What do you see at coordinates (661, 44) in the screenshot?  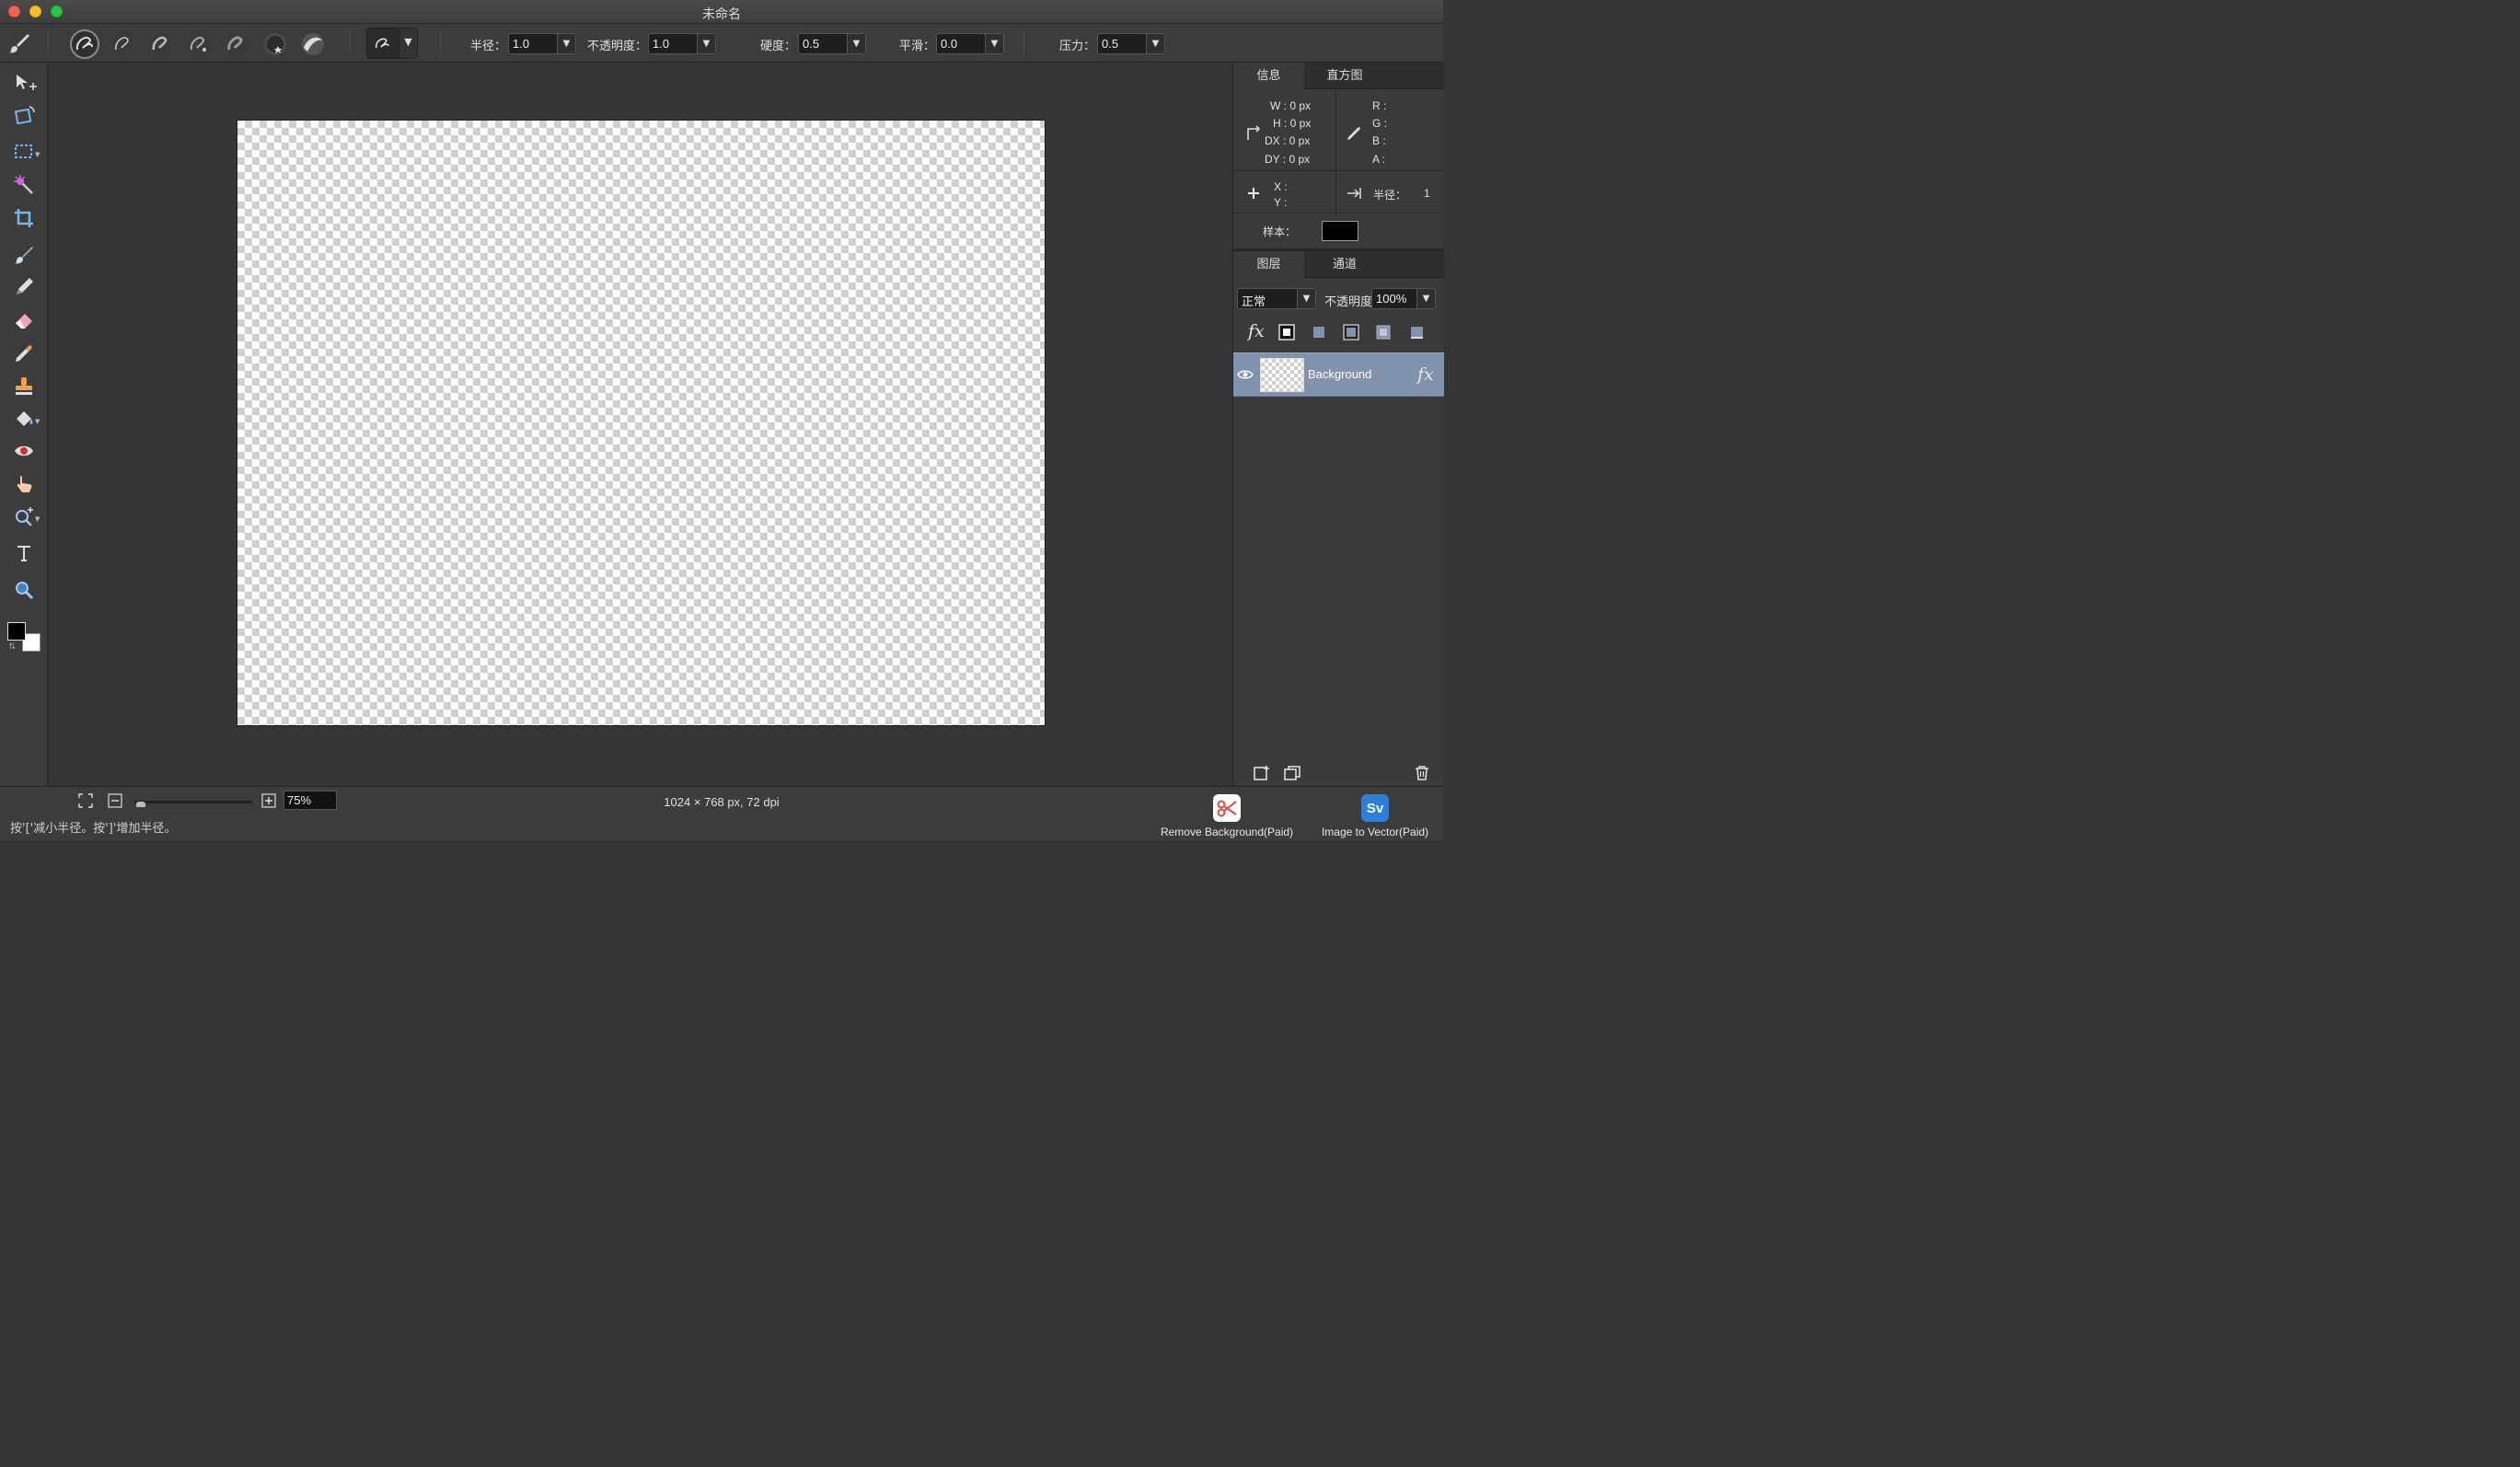 I see `opacity-value: 1.0` at bounding box center [661, 44].